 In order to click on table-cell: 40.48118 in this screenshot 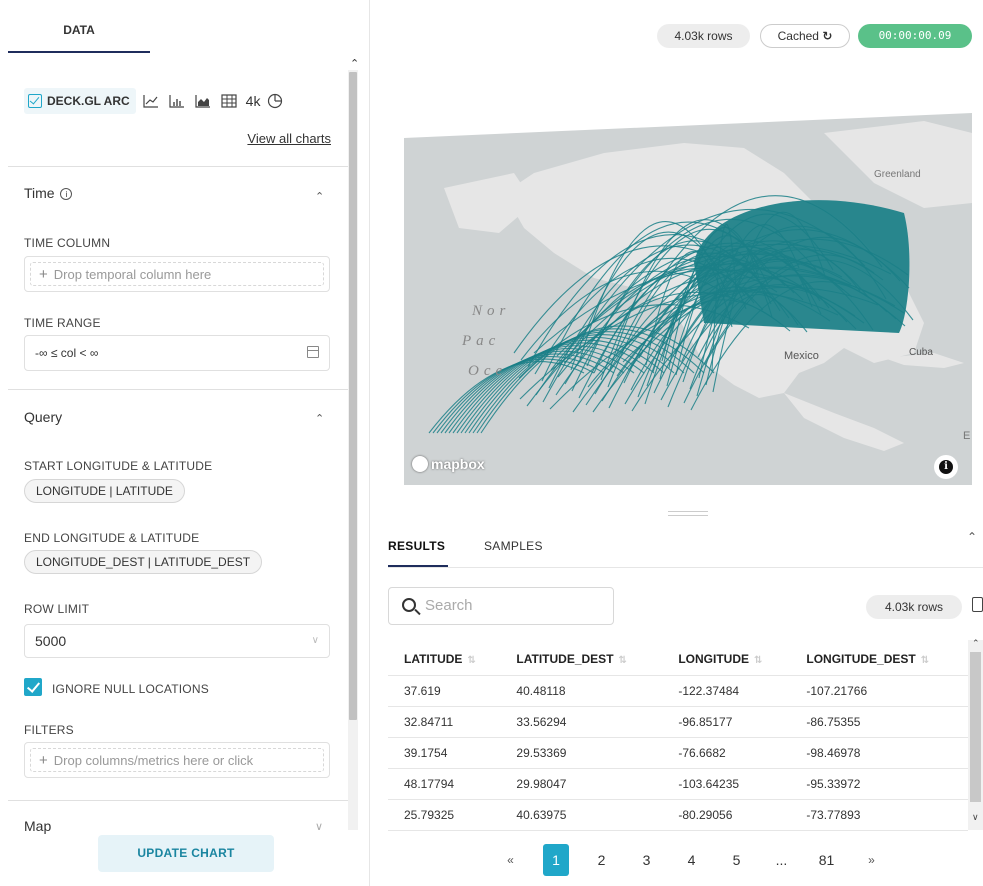, I will do `click(581, 691)`.